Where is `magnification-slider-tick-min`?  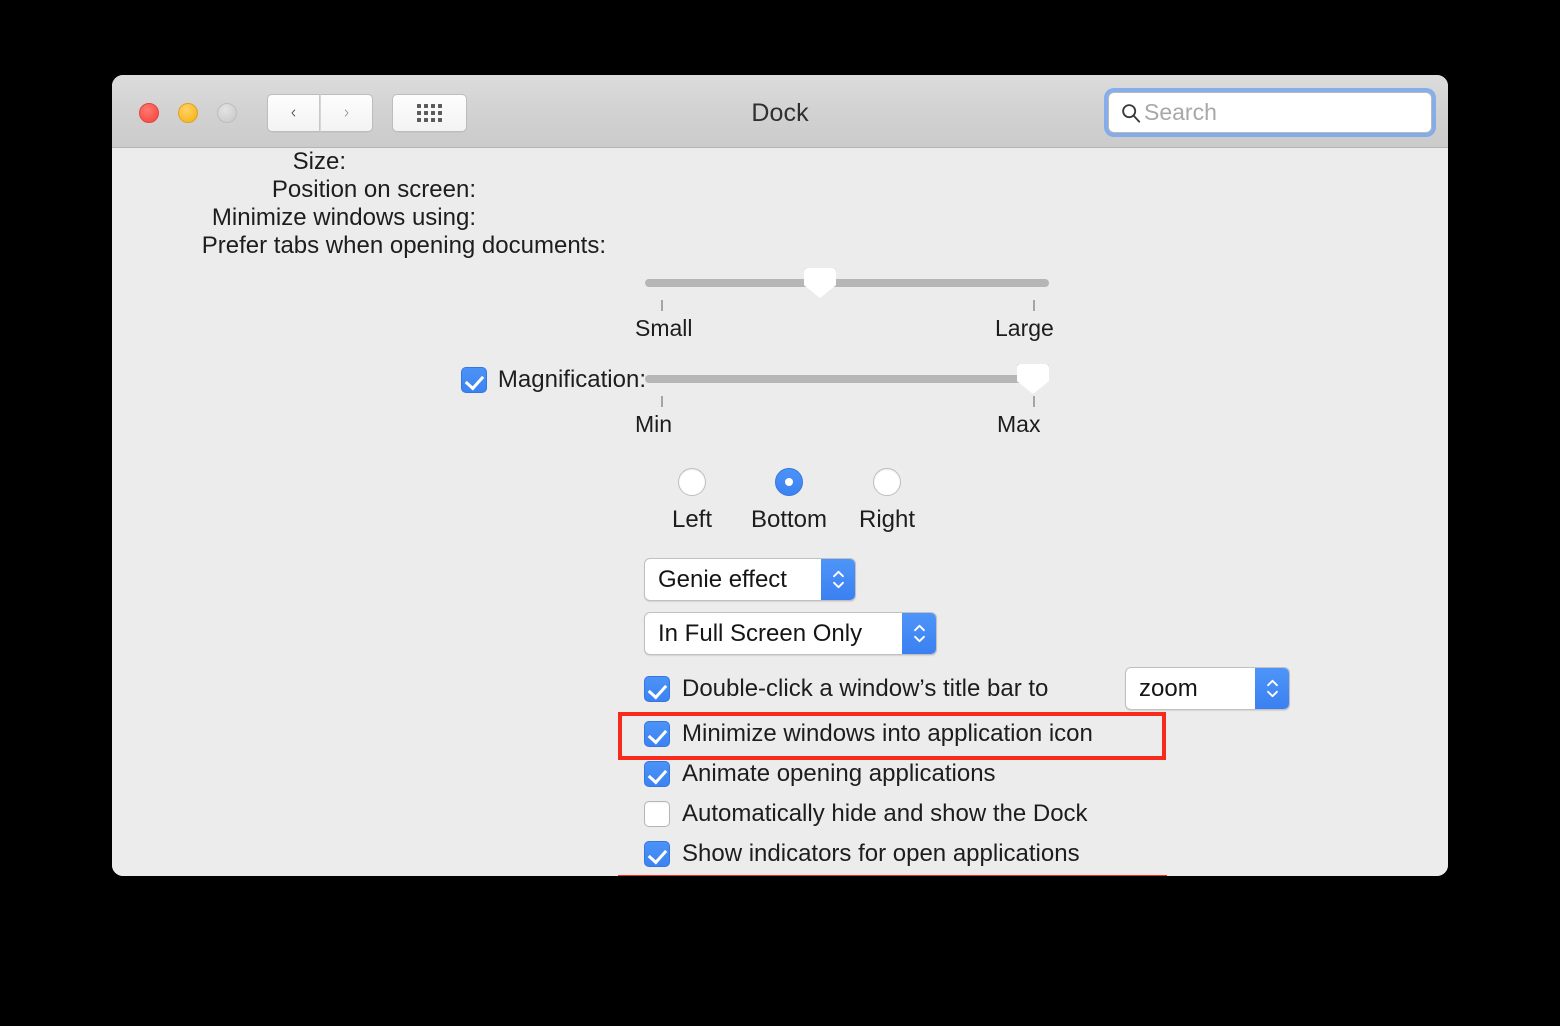 magnification-slider-tick-min is located at coordinates (662, 401).